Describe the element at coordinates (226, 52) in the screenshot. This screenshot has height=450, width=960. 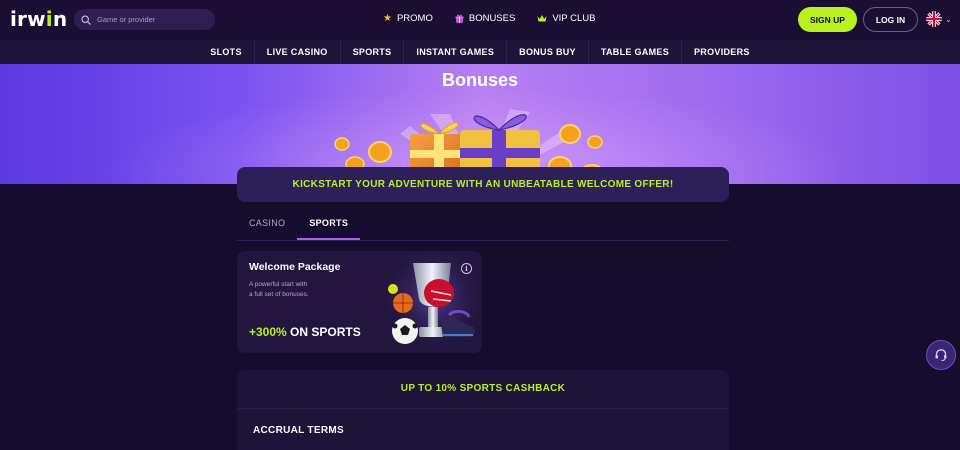
I see `subnav-slots: SLOTS` at that location.